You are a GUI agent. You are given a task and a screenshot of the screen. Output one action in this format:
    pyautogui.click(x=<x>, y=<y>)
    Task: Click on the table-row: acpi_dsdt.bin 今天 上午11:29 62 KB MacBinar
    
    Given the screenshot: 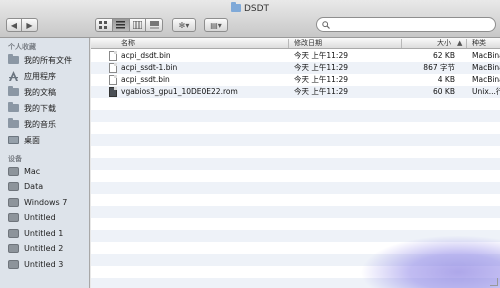 What is the action you would take?
    pyautogui.click(x=295, y=56)
    